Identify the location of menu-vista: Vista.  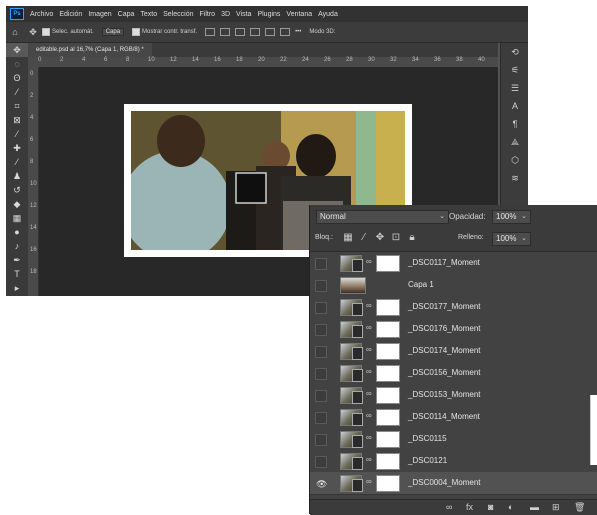
(243, 14).